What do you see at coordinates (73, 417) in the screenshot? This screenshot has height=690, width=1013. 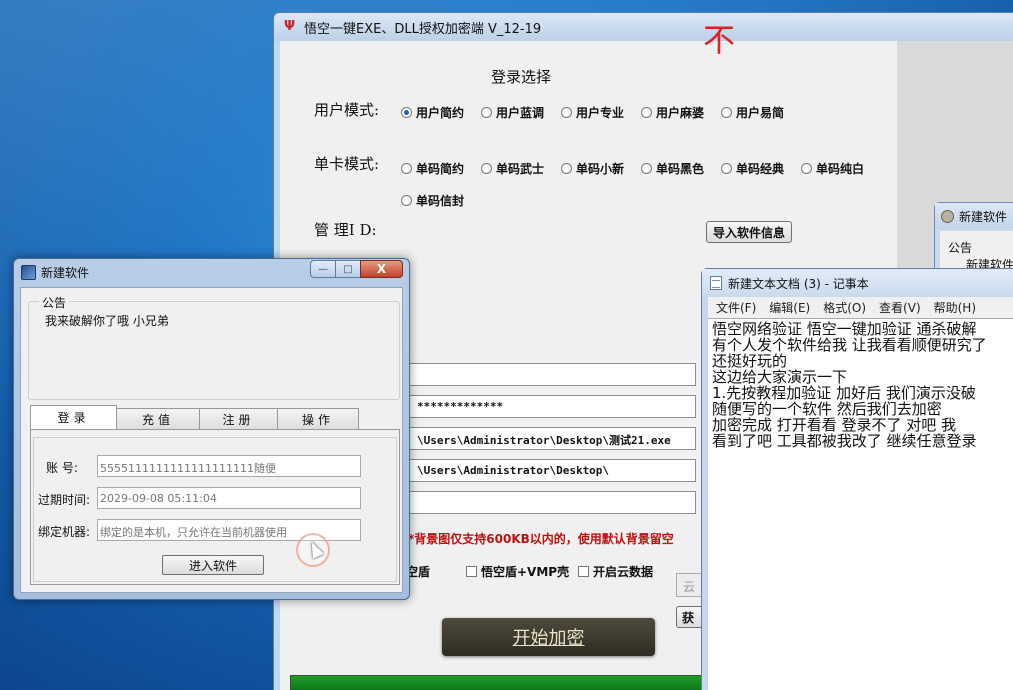 I see `tab-login: 登录` at bounding box center [73, 417].